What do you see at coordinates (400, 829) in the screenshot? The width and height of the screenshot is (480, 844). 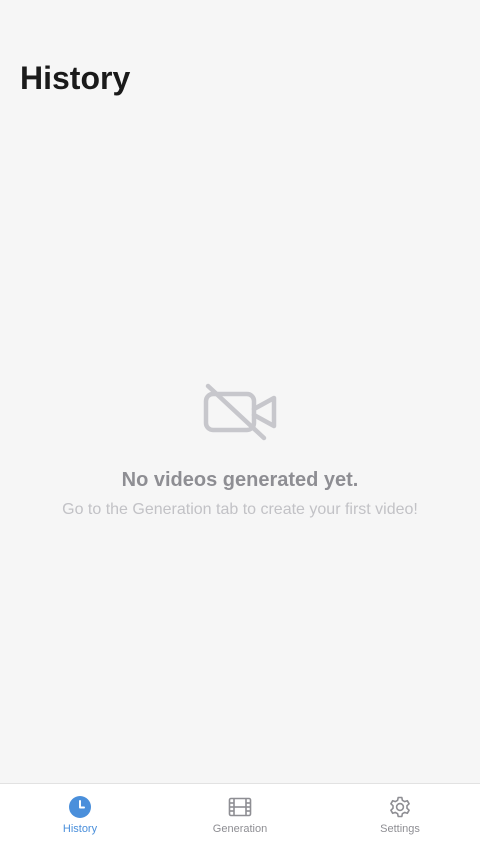 I see `tab-settings-label: Settings` at bounding box center [400, 829].